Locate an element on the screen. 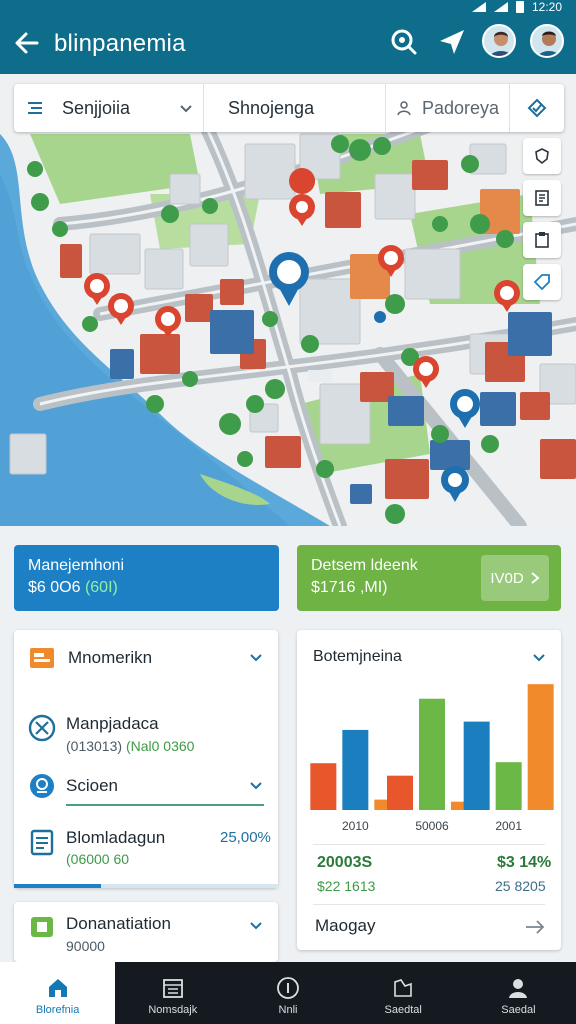 This screenshot has height=1024, width=576. puzzle-icon is located at coordinates (42, 927).